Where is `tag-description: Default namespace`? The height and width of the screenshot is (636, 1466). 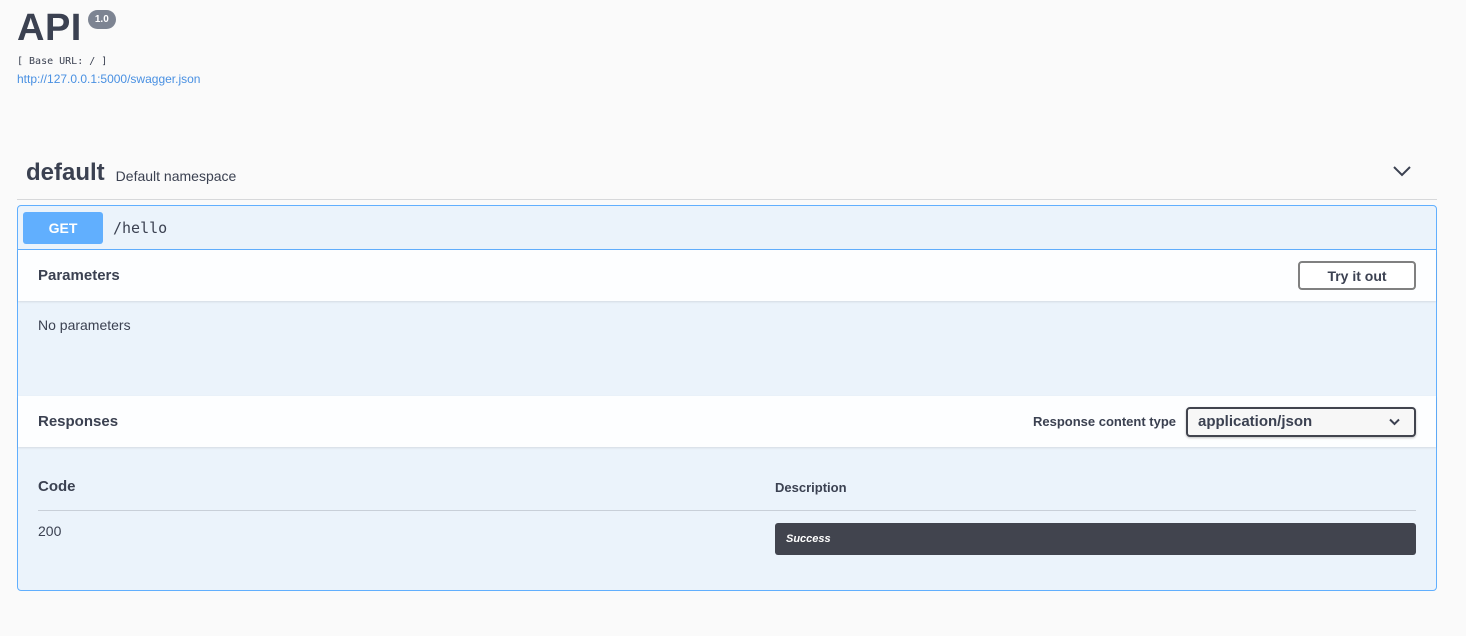 tag-description: Default namespace is located at coordinates (176, 175).